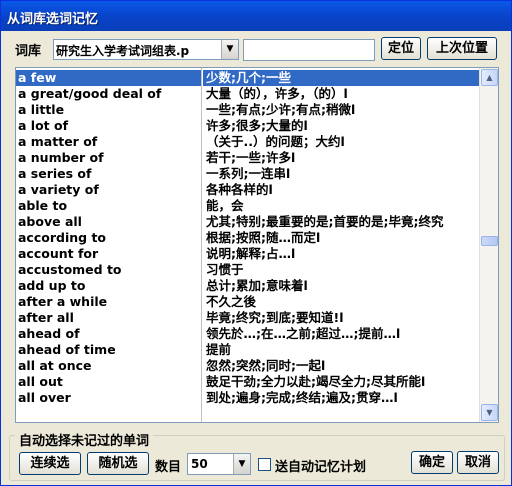 Image resolution: width=512 pixels, height=486 pixels. What do you see at coordinates (341, 142) in the screenshot?
I see `list-item-meaning: （关于..）的问题；大约l` at bounding box center [341, 142].